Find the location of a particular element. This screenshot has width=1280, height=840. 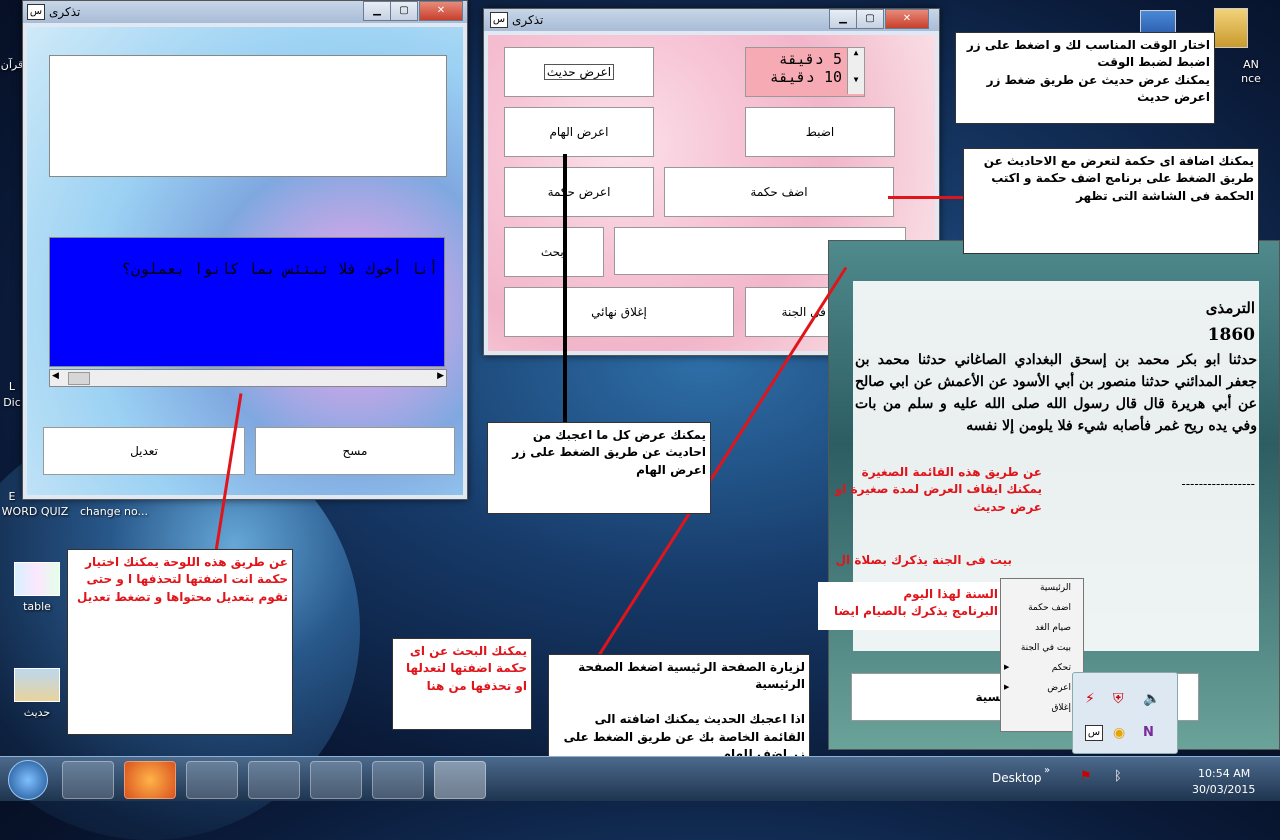

clock-time: 10:54 AM is located at coordinates (1224, 773).